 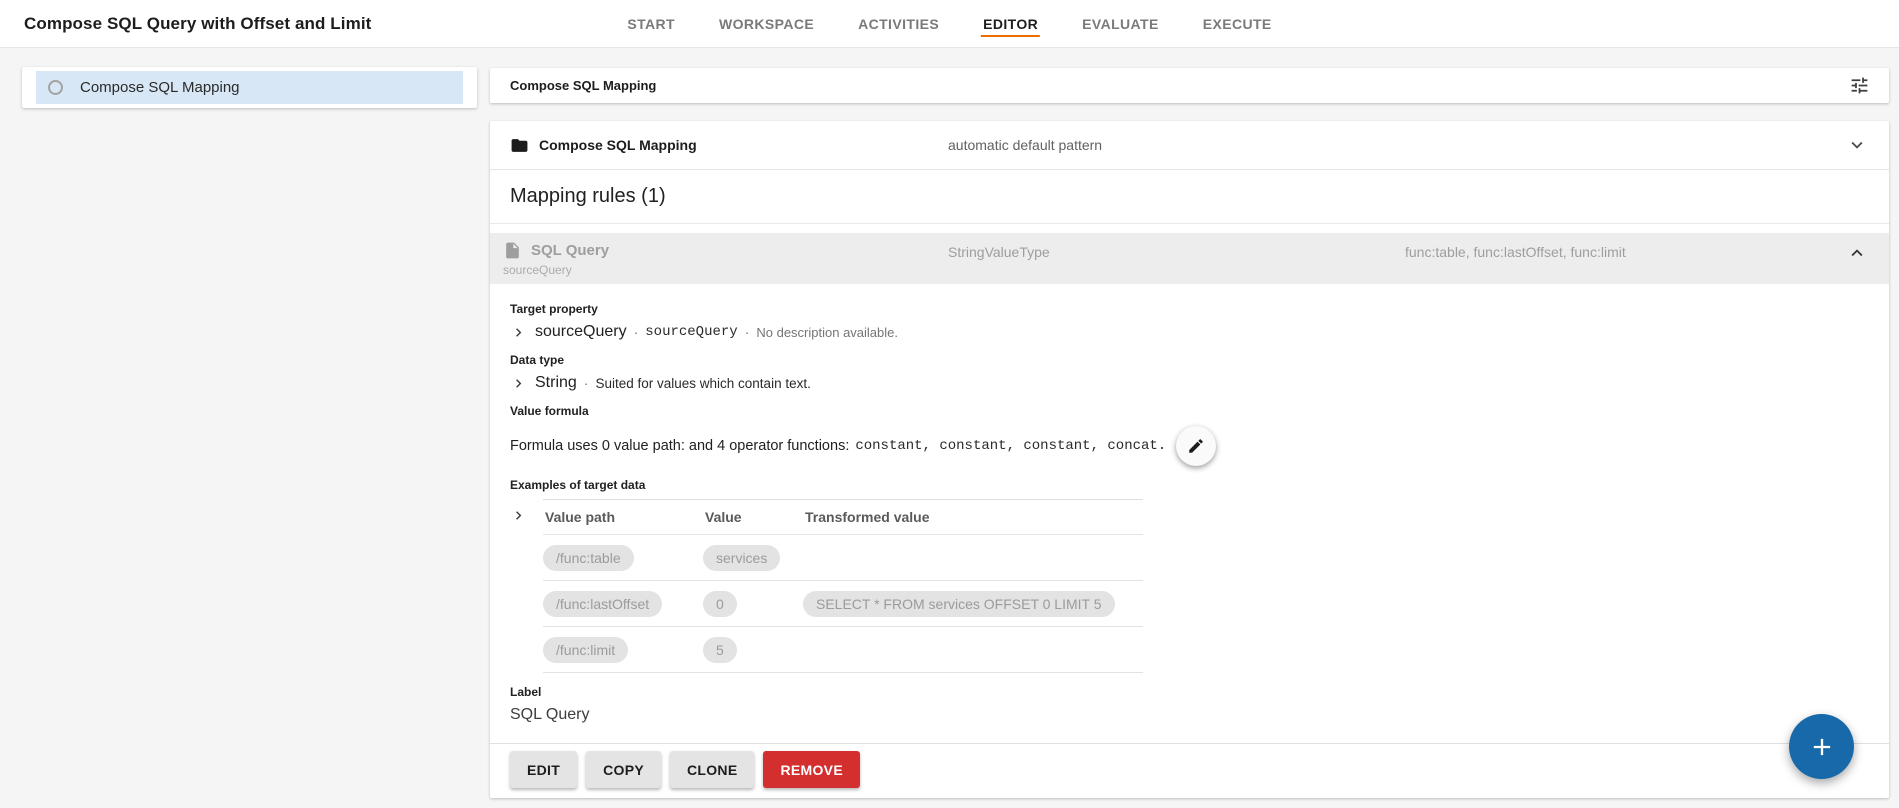 I want to click on table-row: /func:limit 5, so click(x=843, y=650).